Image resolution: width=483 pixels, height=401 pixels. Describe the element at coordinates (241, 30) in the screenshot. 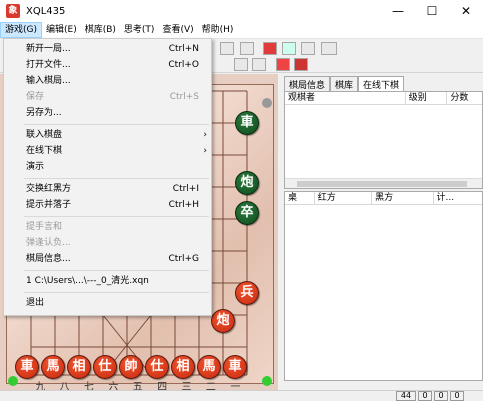

I see `menu-bar: 游戏(G) 编辑(E) 棋库(B) 思考(T) 查看(V) 帮助(H)` at that location.